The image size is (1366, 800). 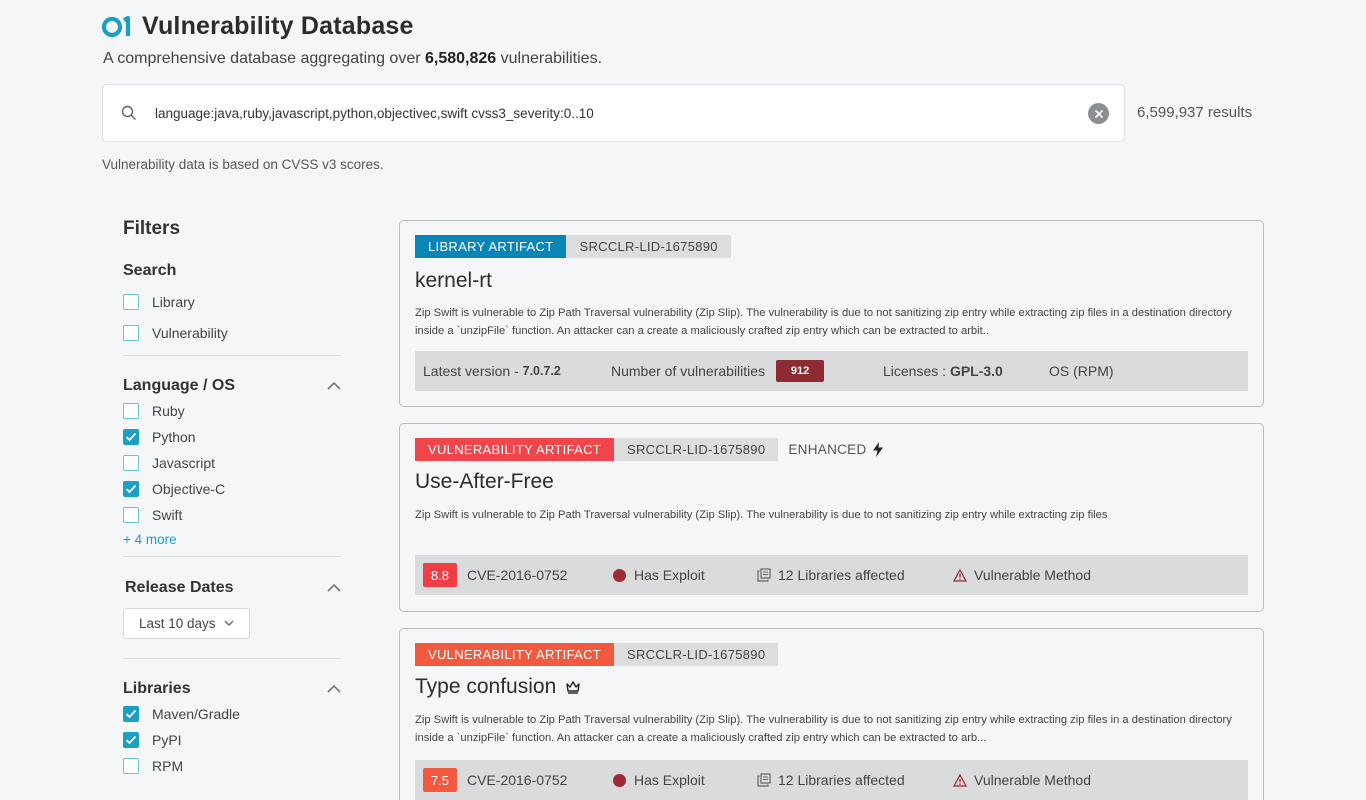 I want to click on enhanced-label: ENHANCED, so click(x=835, y=449).